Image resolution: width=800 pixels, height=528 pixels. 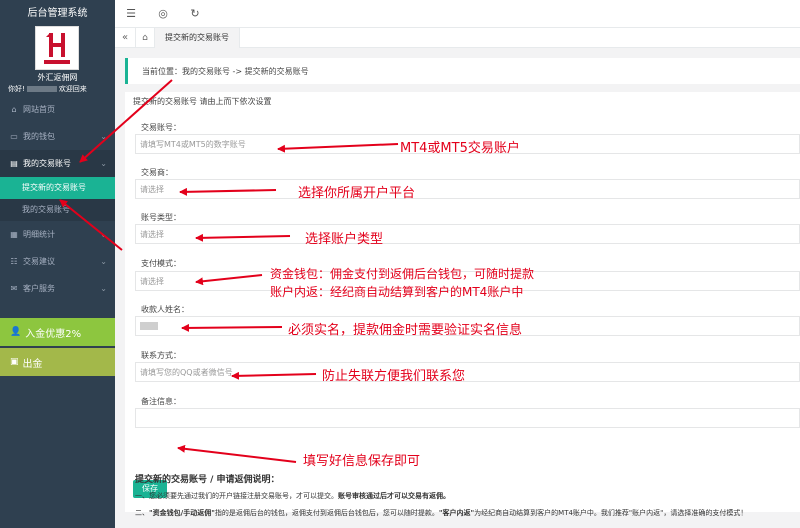 What do you see at coordinates (41, 89) in the screenshot?
I see `username-blur` at bounding box center [41, 89].